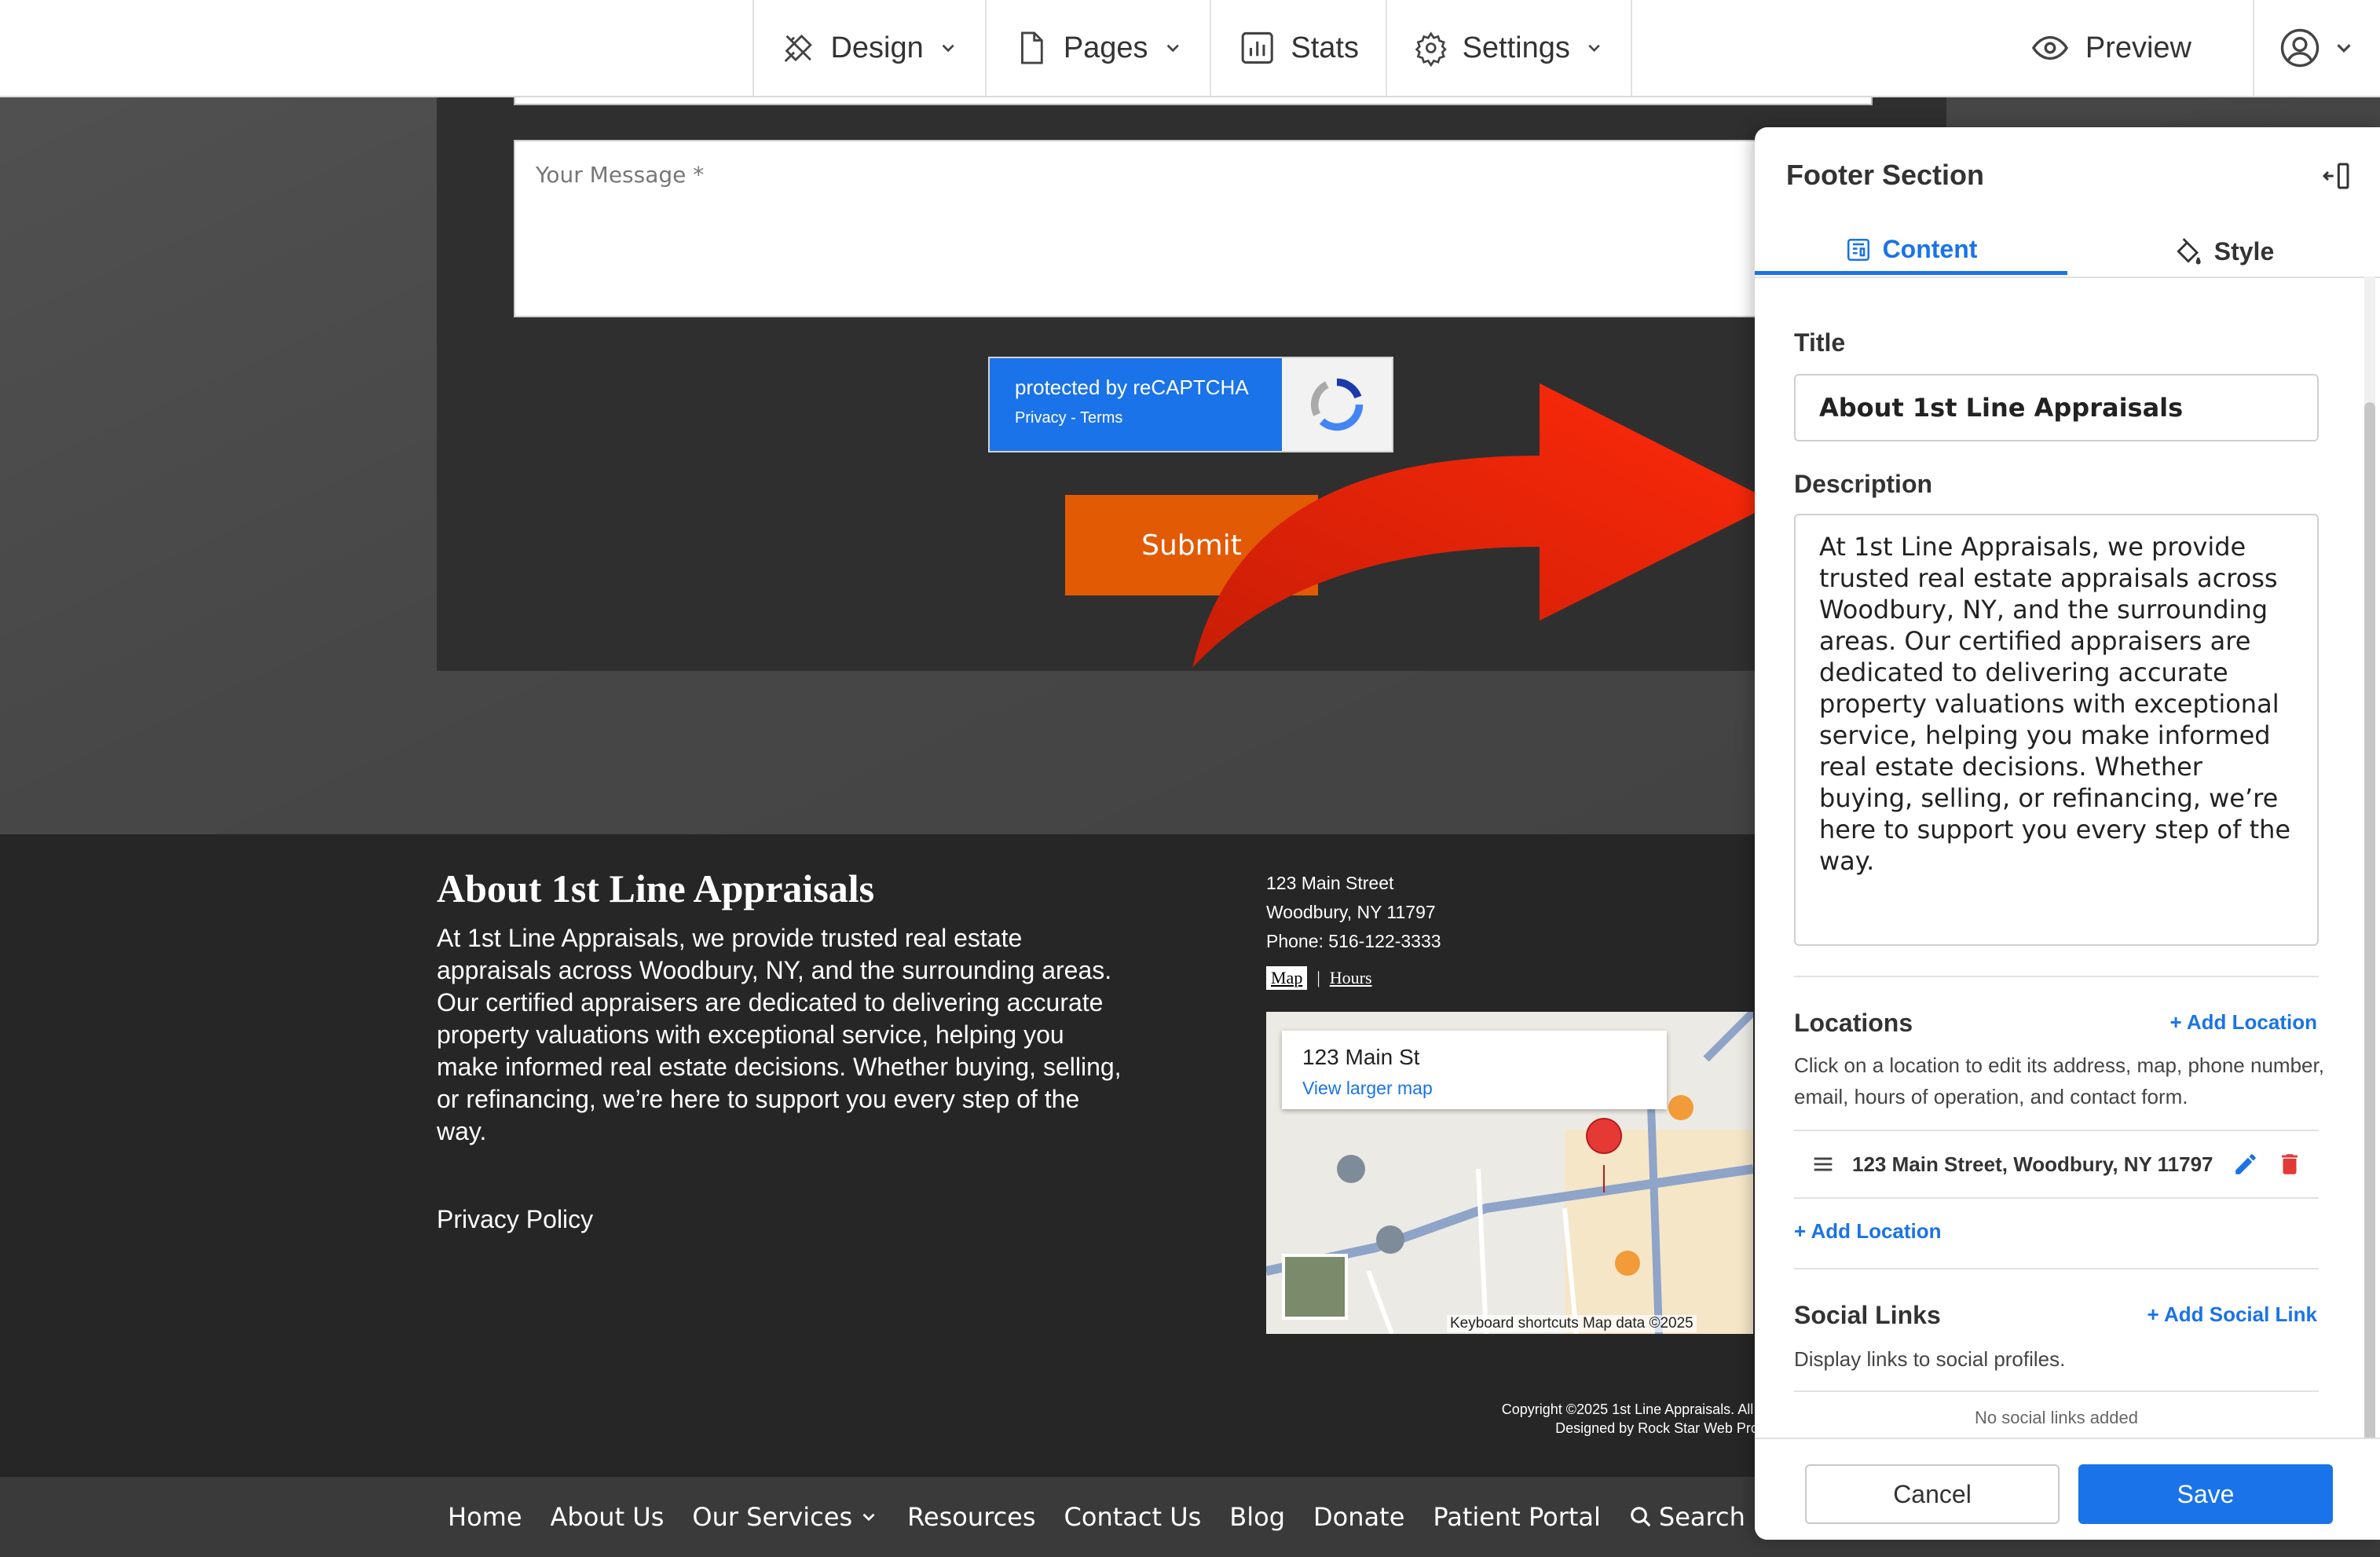 The height and width of the screenshot is (1557, 2380). Describe the element at coordinates (1351, 978) in the screenshot. I see `hours-tab: Hours` at that location.